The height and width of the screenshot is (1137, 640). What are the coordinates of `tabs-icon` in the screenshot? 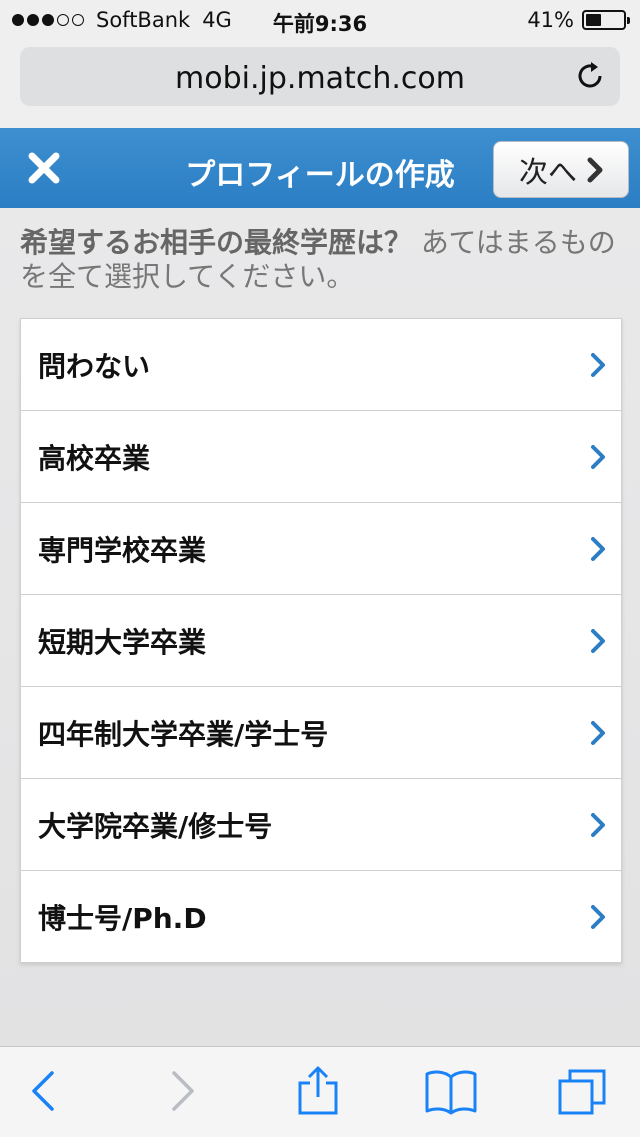 It's located at (582, 1092).